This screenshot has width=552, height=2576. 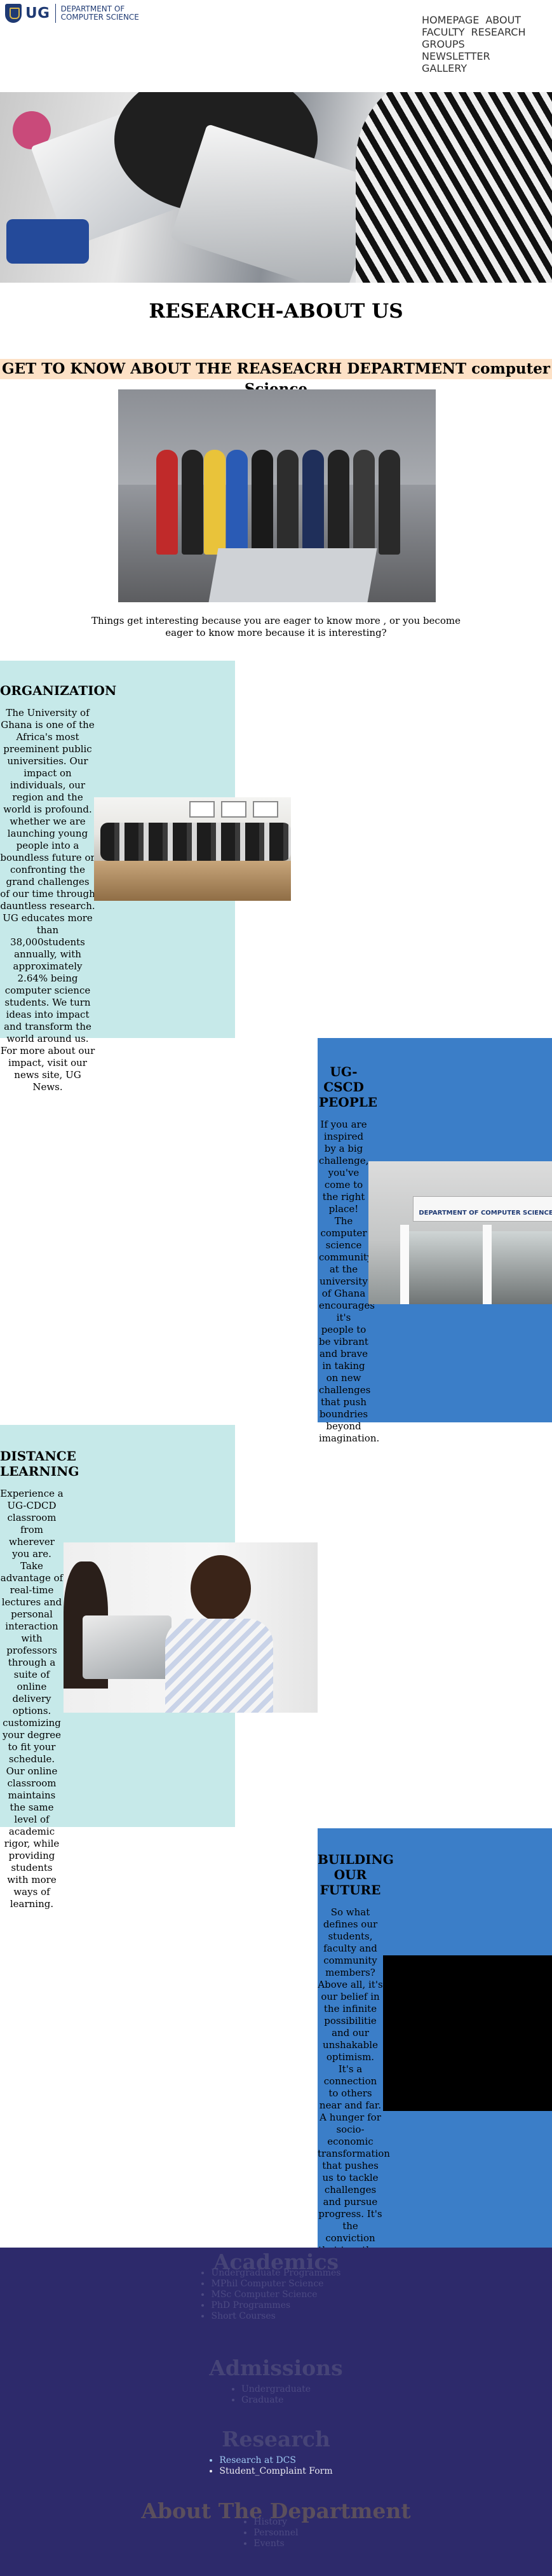 What do you see at coordinates (39, 1463) in the screenshot?
I see `distance-heading: DISTANCE LEARNING` at bounding box center [39, 1463].